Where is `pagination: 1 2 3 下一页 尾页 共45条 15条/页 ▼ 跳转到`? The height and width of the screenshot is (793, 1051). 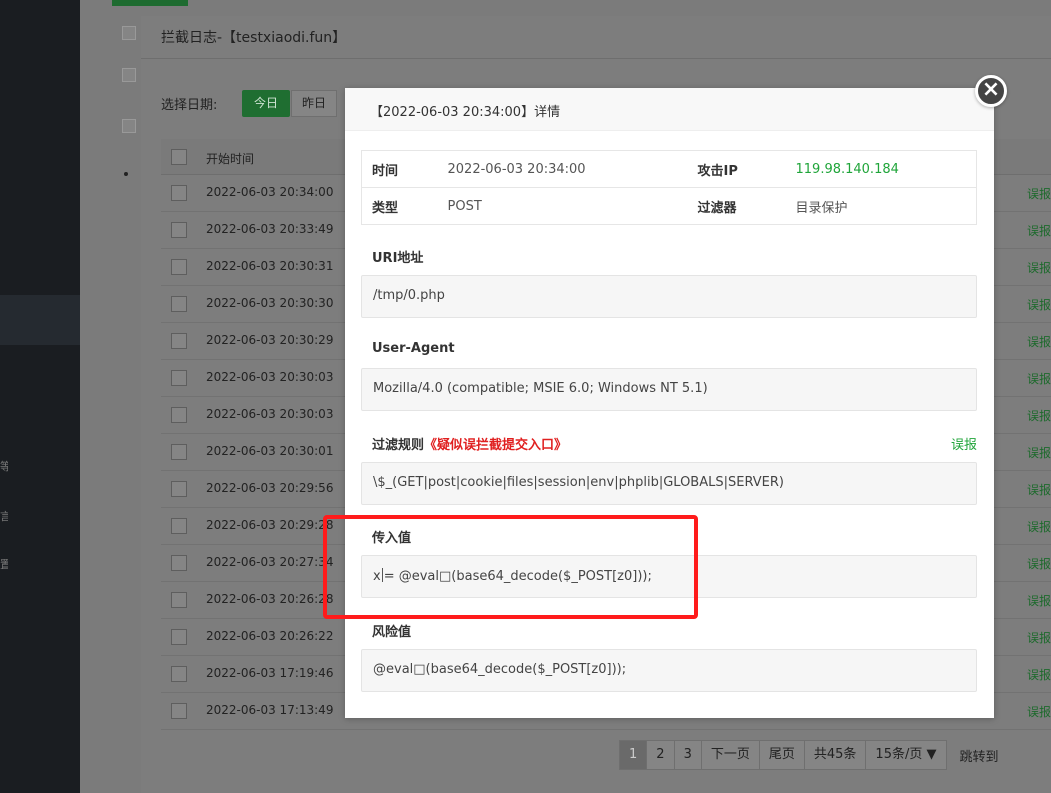 pagination: 1 2 3 下一页 尾页 共45条 15条/页 ▼ 跳转到 is located at coordinates (809, 755).